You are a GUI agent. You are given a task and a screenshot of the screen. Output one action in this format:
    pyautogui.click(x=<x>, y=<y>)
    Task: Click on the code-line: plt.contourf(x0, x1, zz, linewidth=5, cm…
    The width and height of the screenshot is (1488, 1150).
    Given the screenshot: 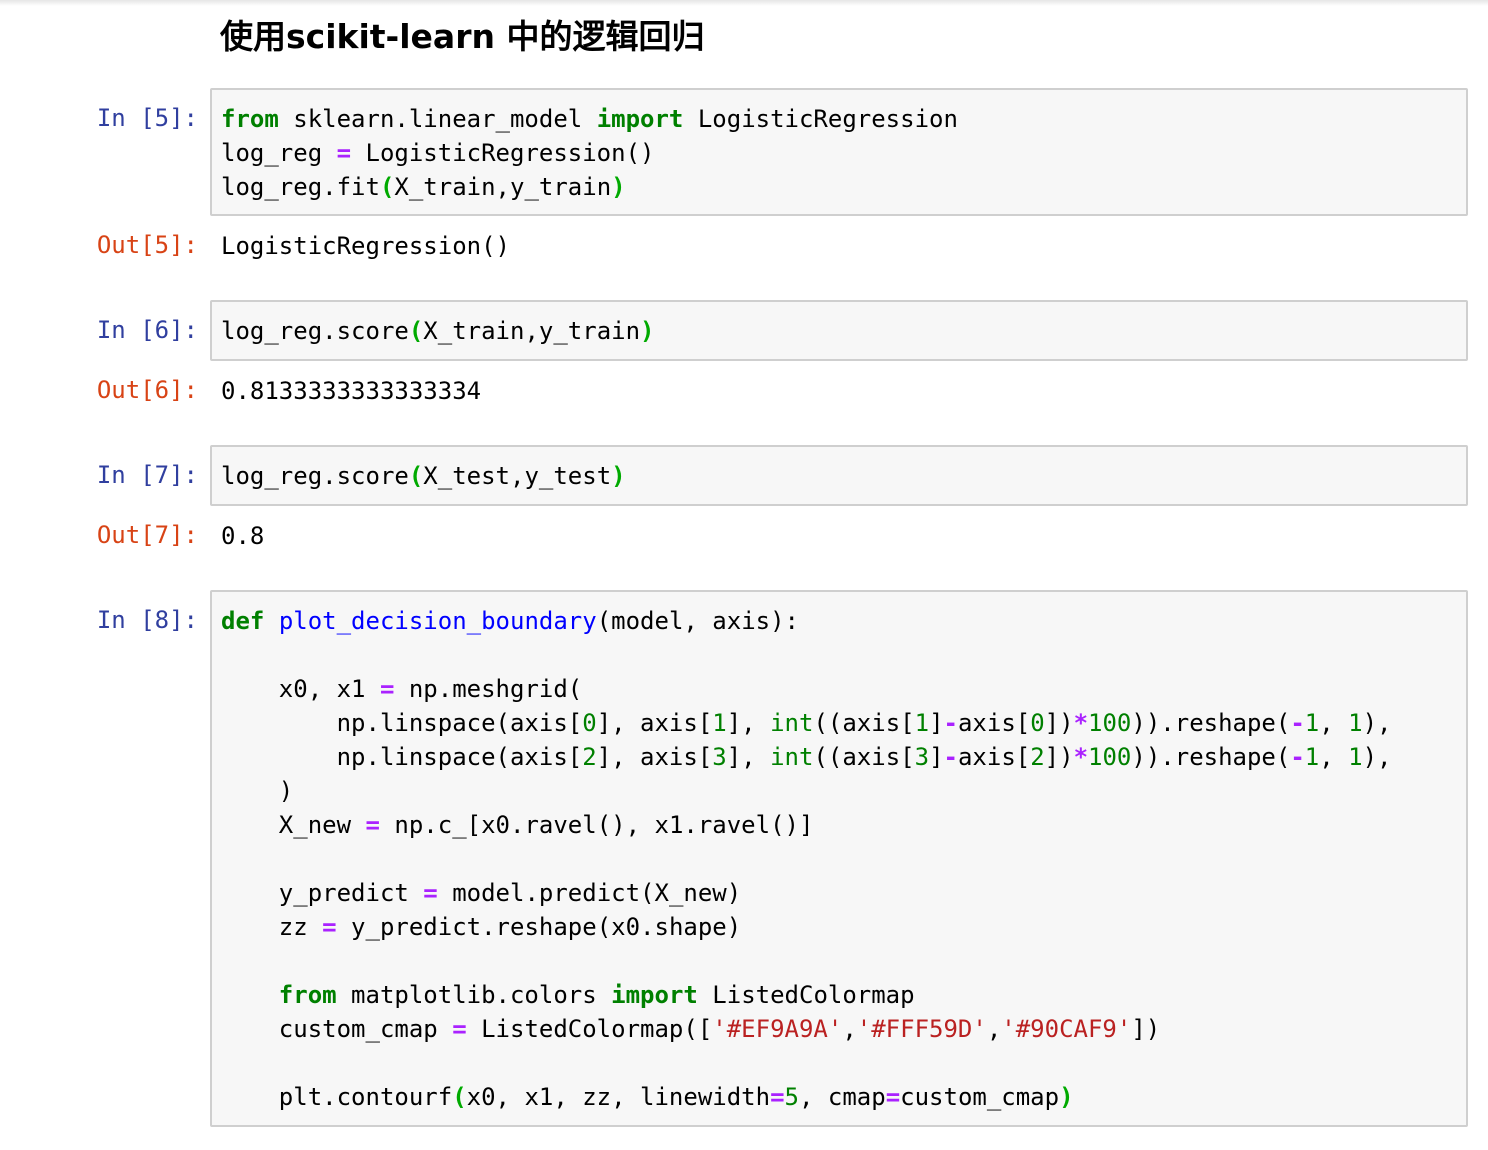 What is the action you would take?
    pyautogui.click(x=647, y=1097)
    